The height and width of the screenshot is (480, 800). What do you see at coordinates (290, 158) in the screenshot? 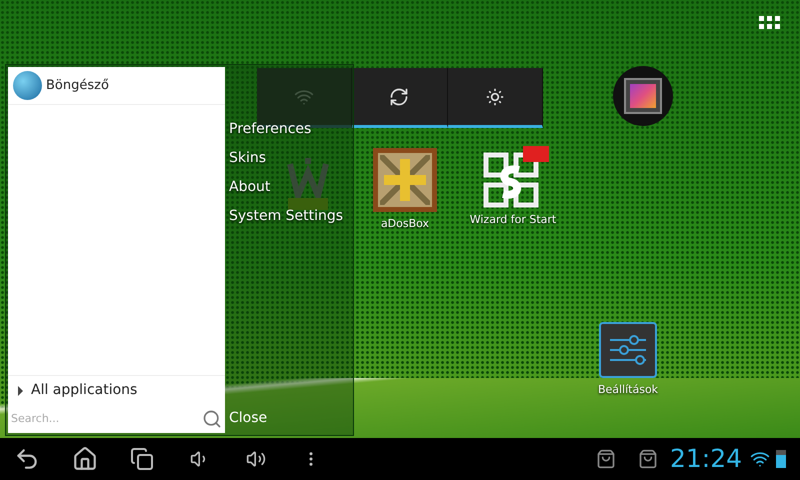
I see `menu-option: Skins` at bounding box center [290, 158].